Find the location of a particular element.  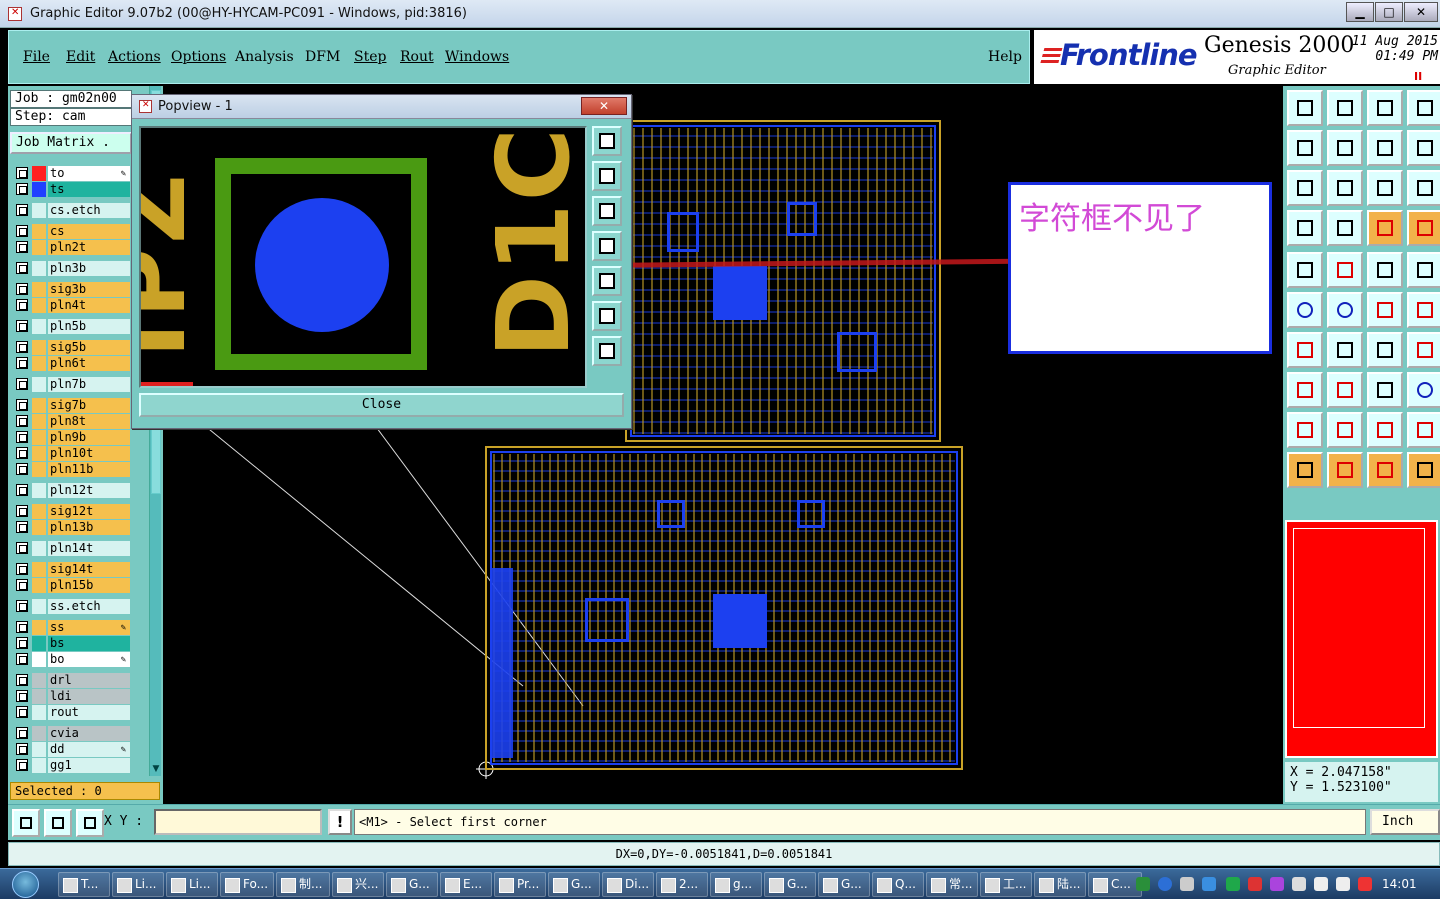

display-tray-icon is located at coordinates (1321, 884).